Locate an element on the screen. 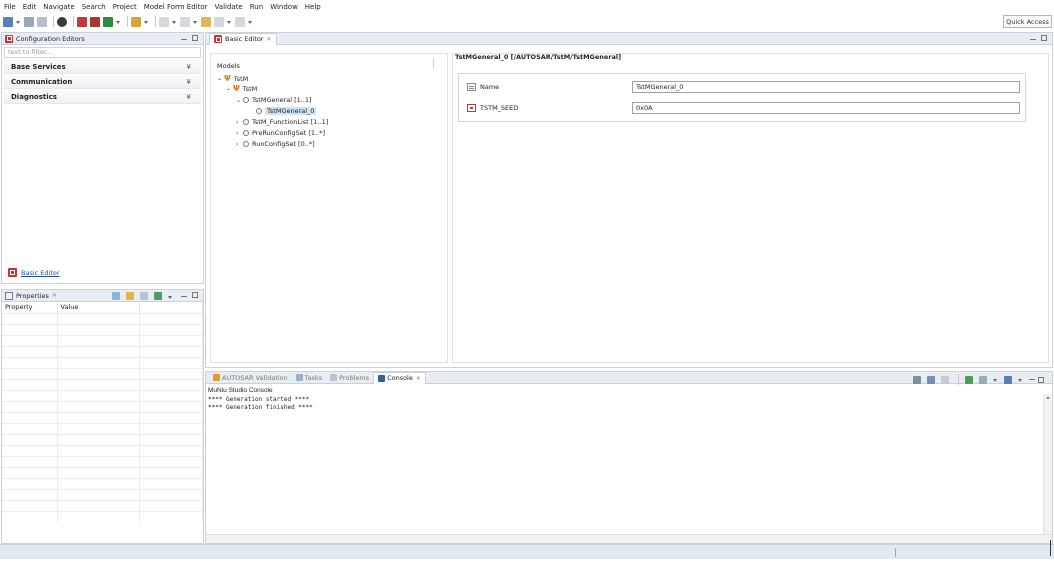 Image resolution: width=1054 pixels, height=566 pixels. pin-icon is located at coordinates (116, 296).